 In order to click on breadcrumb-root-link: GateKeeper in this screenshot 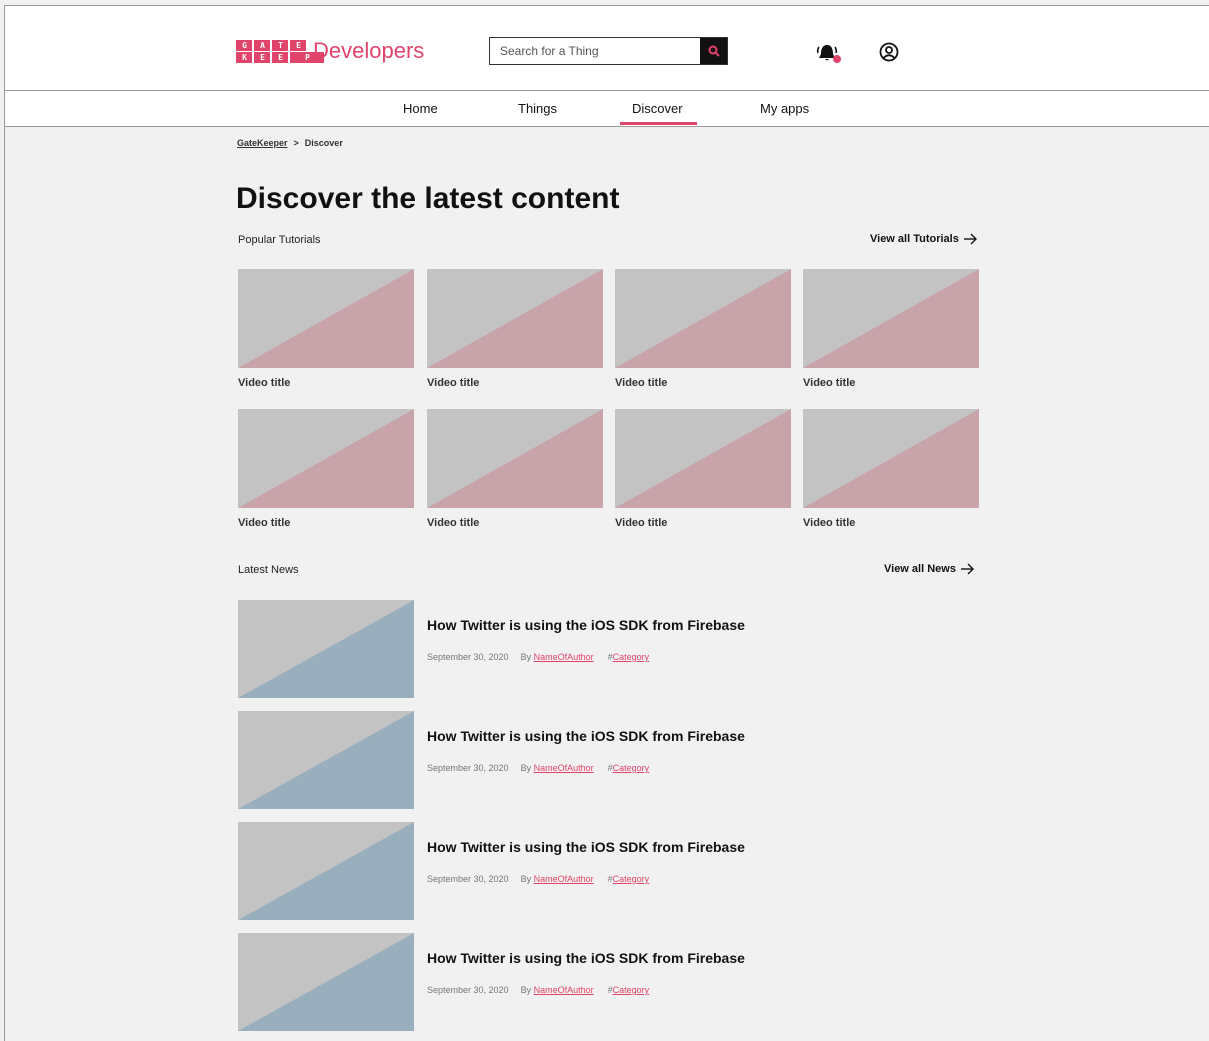, I will do `click(262, 143)`.